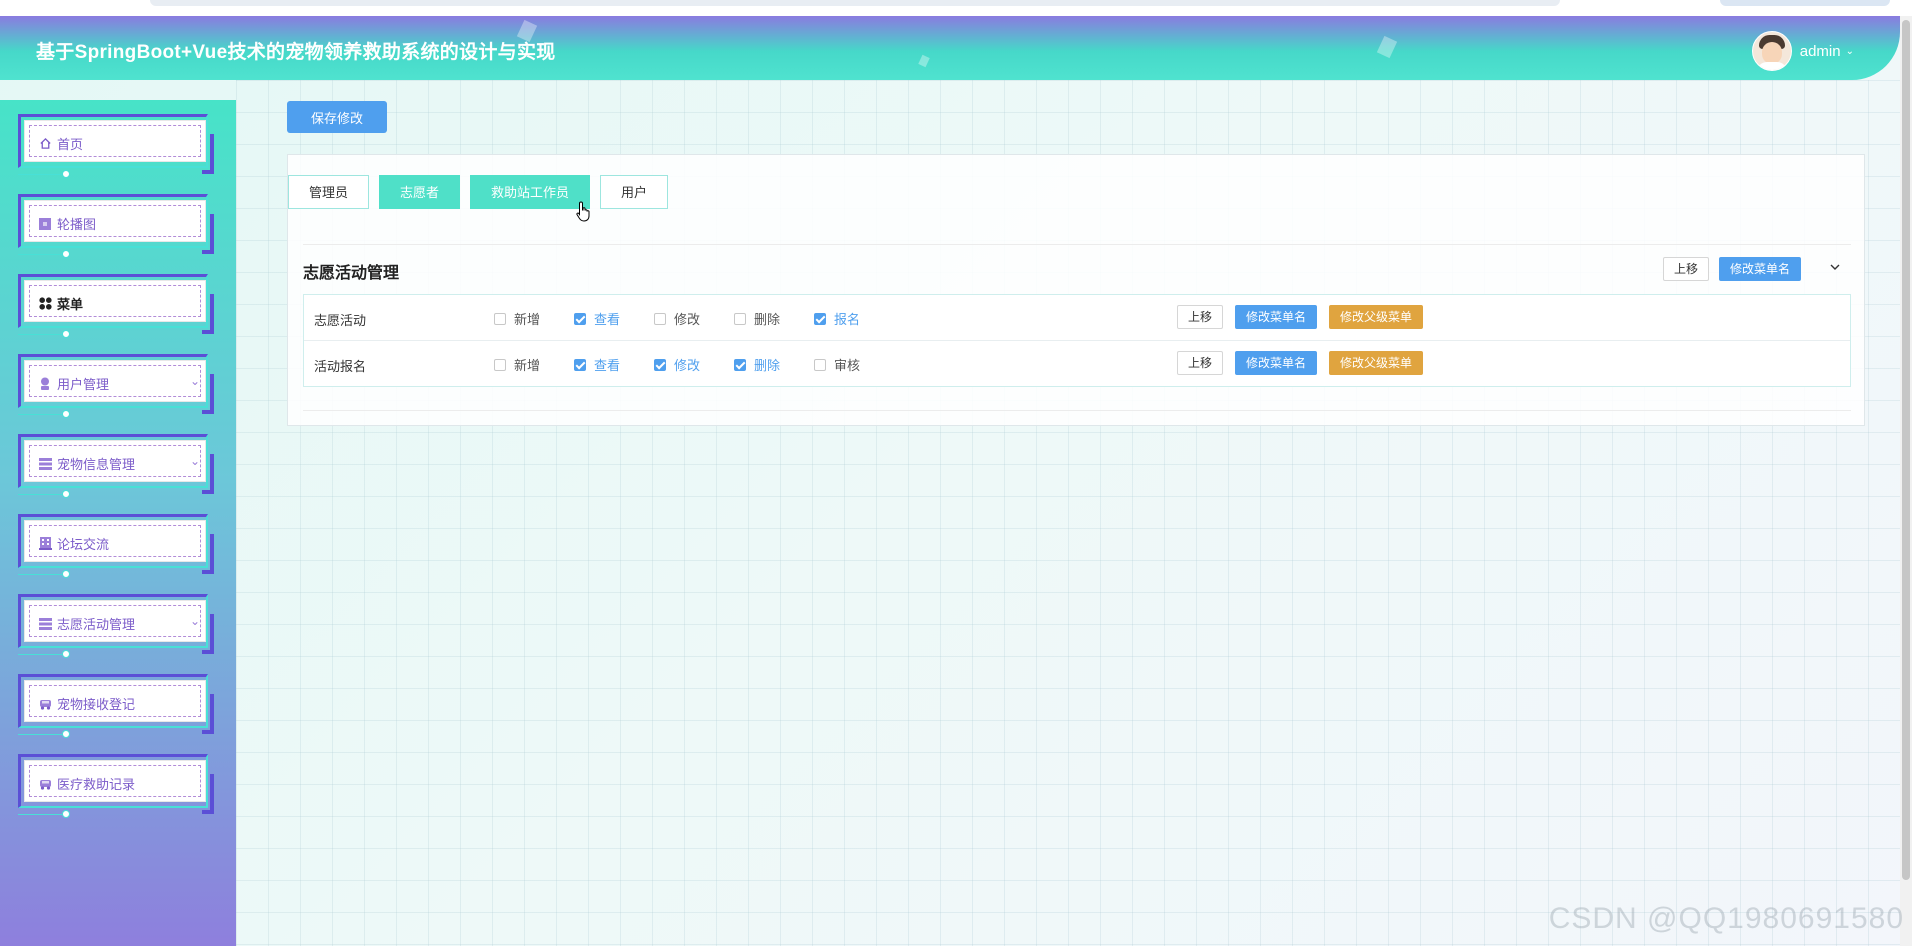 The image size is (1912, 946). What do you see at coordinates (420, 192) in the screenshot?
I see `tab-volunteer: 志愿者` at bounding box center [420, 192].